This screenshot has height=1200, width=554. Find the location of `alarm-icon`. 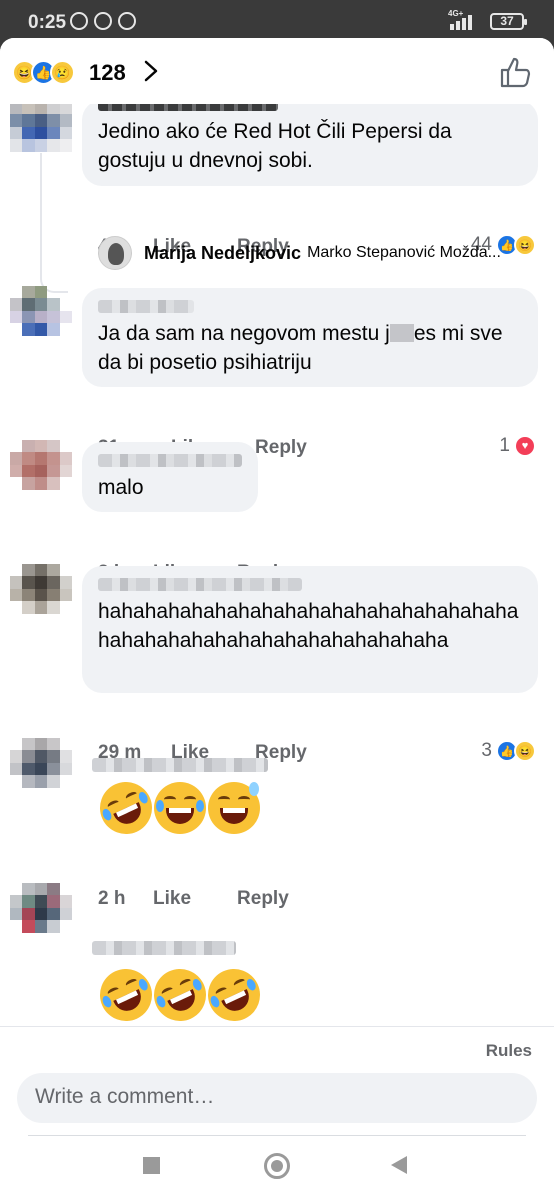

alarm-icon is located at coordinates (79, 21).